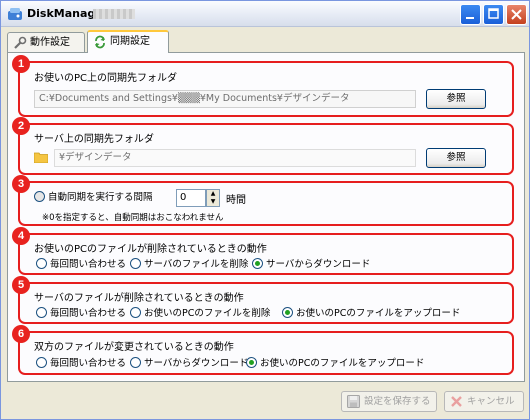  I want to click on section-number-badge: 3, so click(21, 184).